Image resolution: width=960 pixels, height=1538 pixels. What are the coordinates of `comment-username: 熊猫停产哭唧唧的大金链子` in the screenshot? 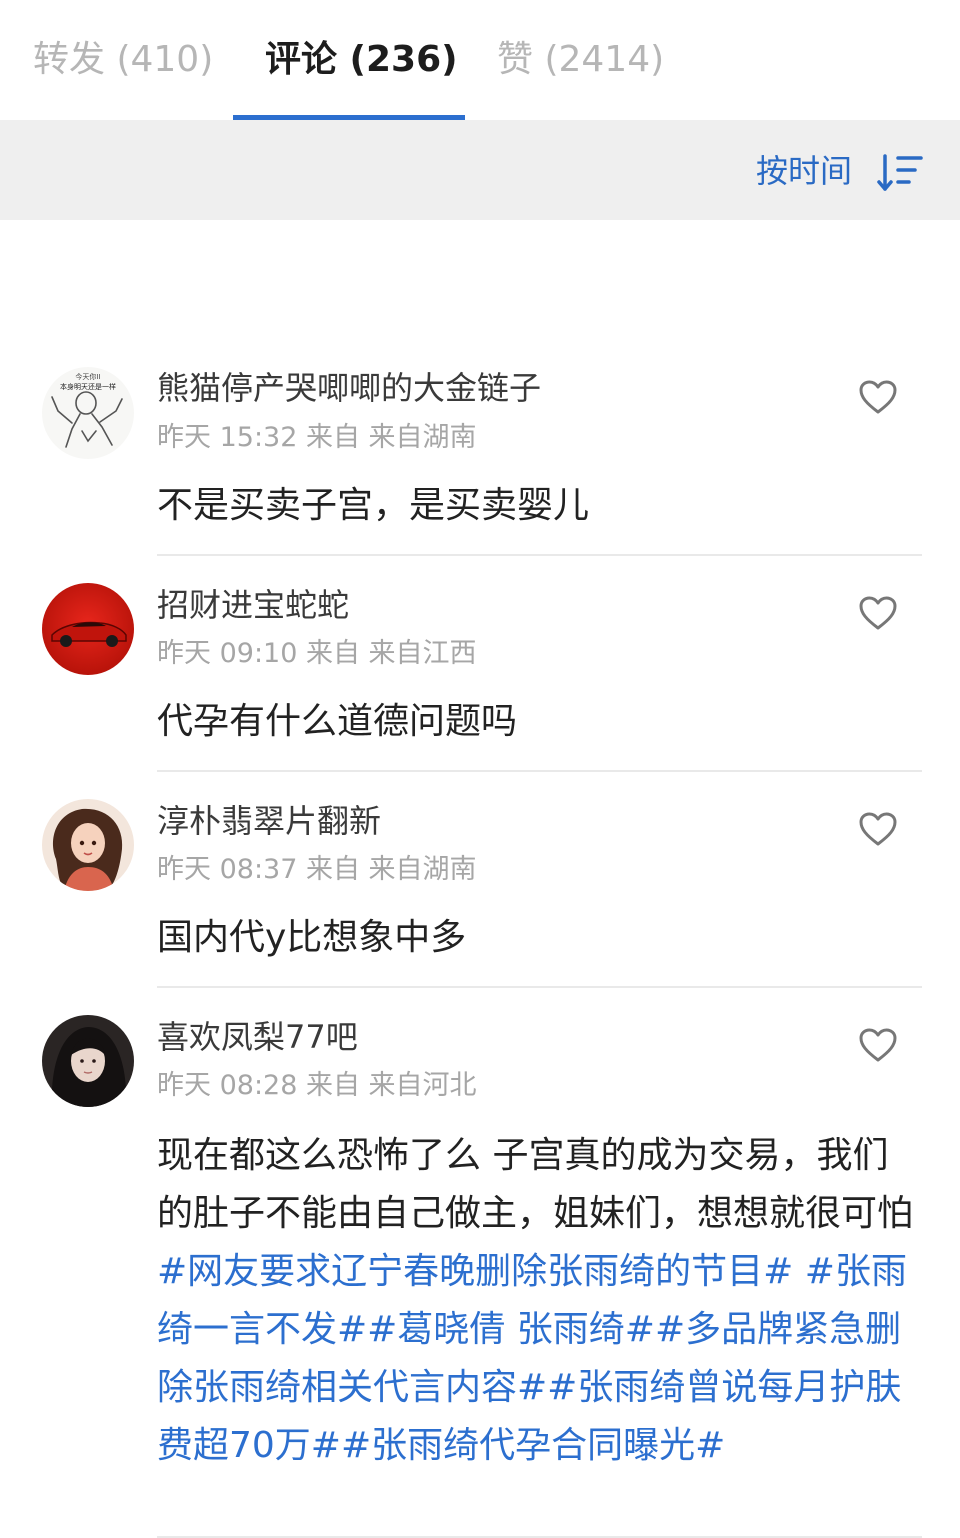 It's located at (349, 388).